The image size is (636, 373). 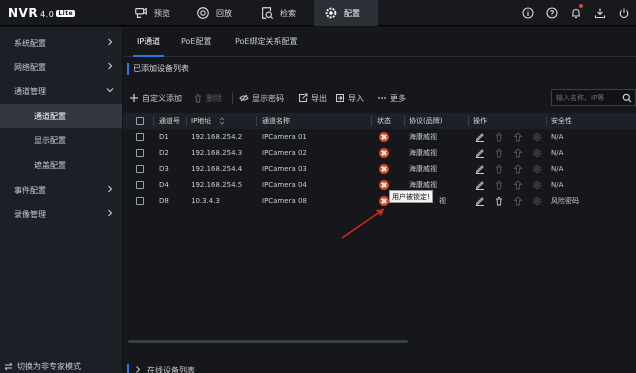 I want to click on search-input, so click(x=587, y=97).